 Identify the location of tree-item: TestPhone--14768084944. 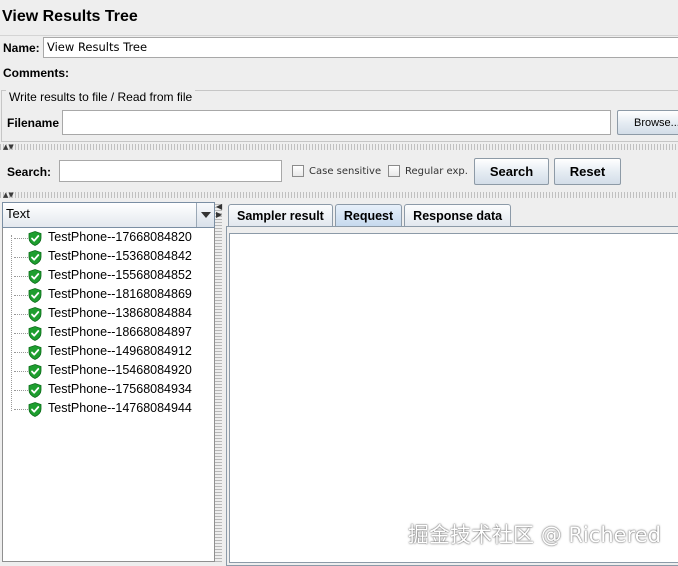
(108, 409).